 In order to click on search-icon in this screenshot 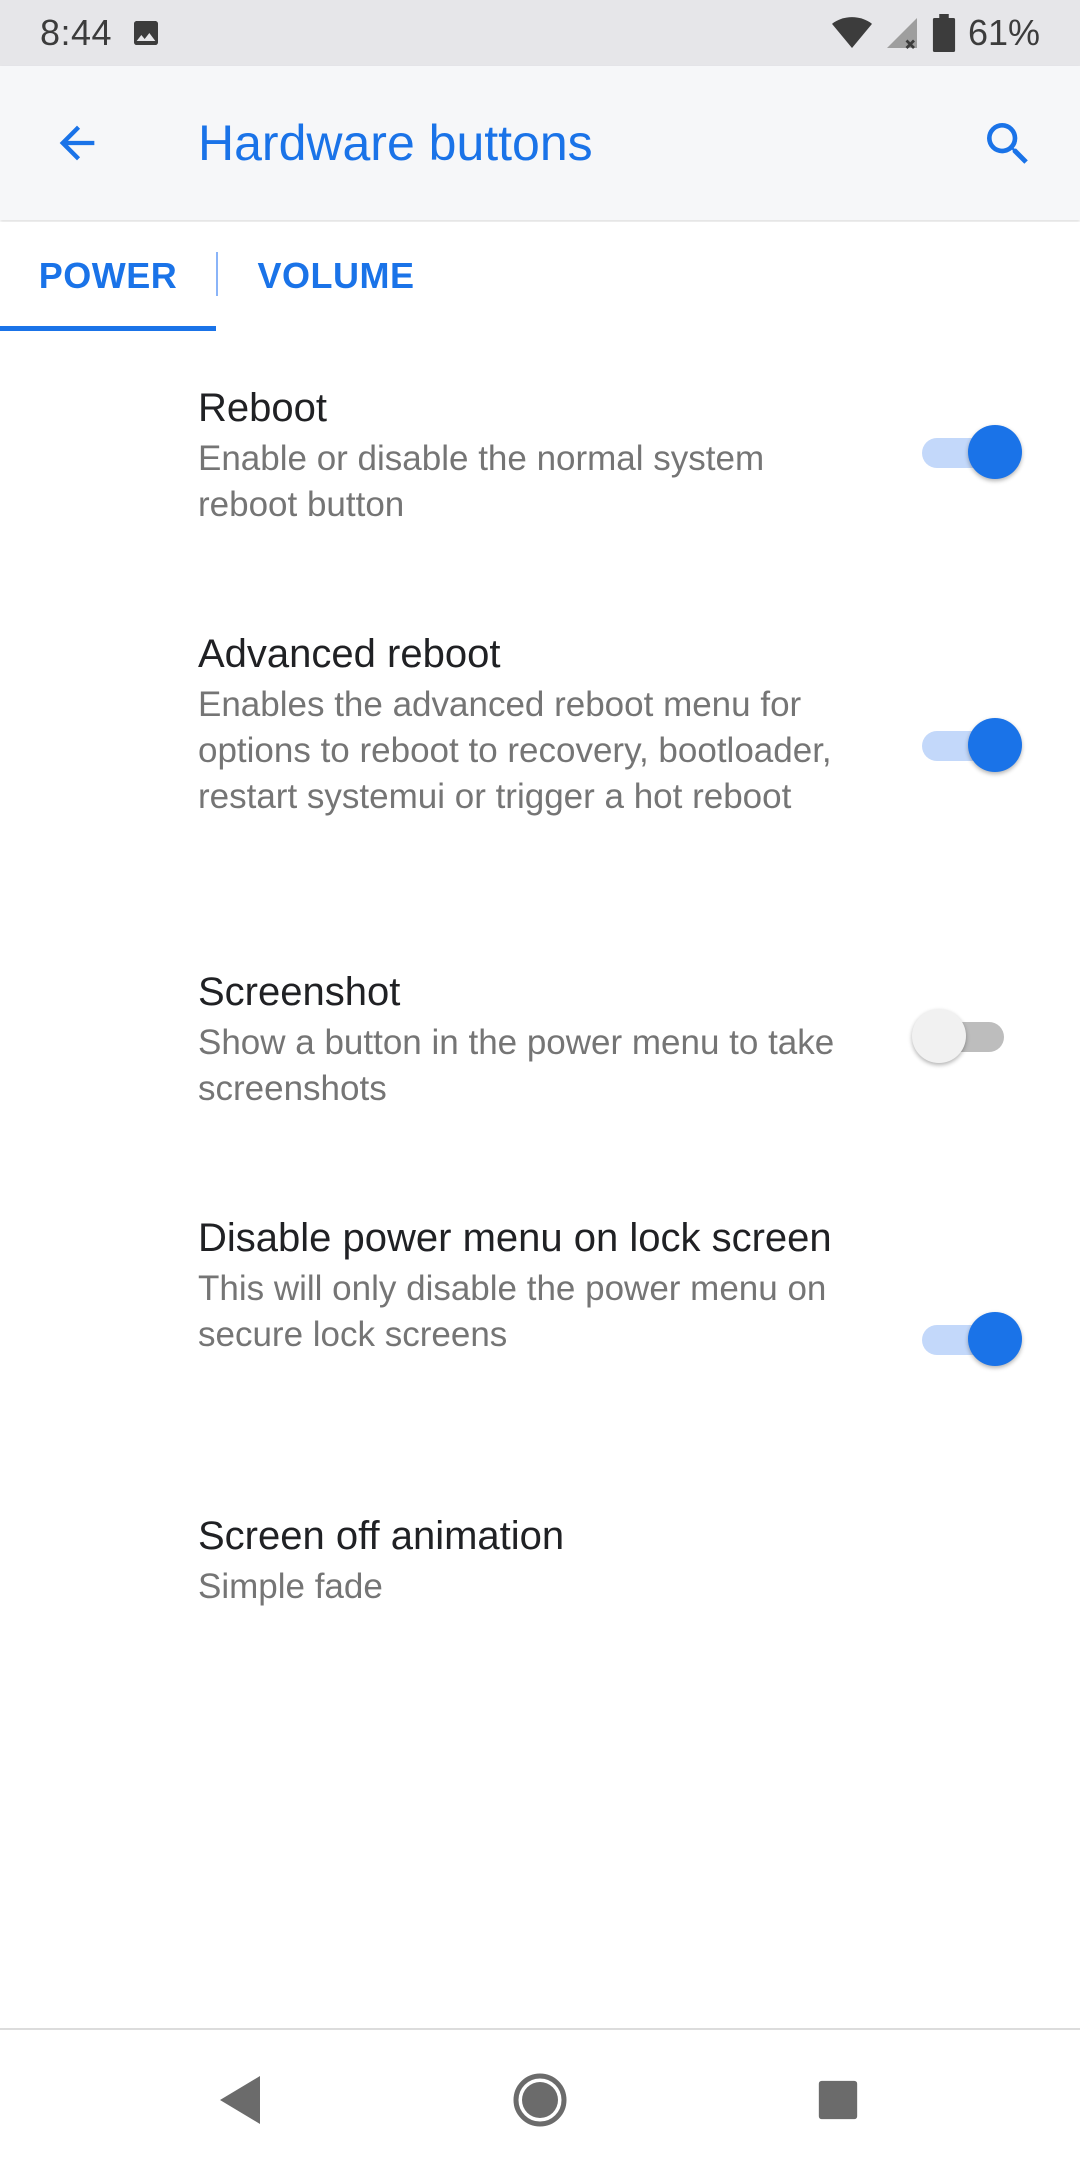, I will do `click(1007, 143)`.